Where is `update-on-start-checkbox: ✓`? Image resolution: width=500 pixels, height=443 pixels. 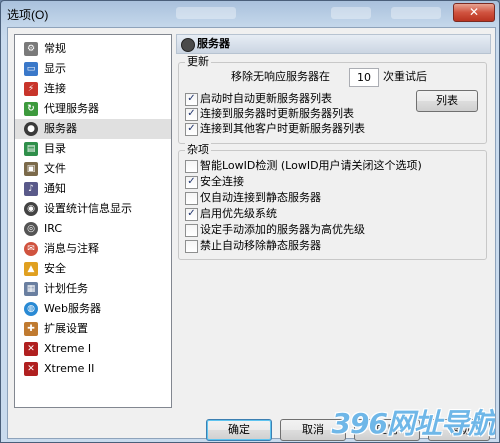
update-on-start-checkbox: ✓ is located at coordinates (191, 99).